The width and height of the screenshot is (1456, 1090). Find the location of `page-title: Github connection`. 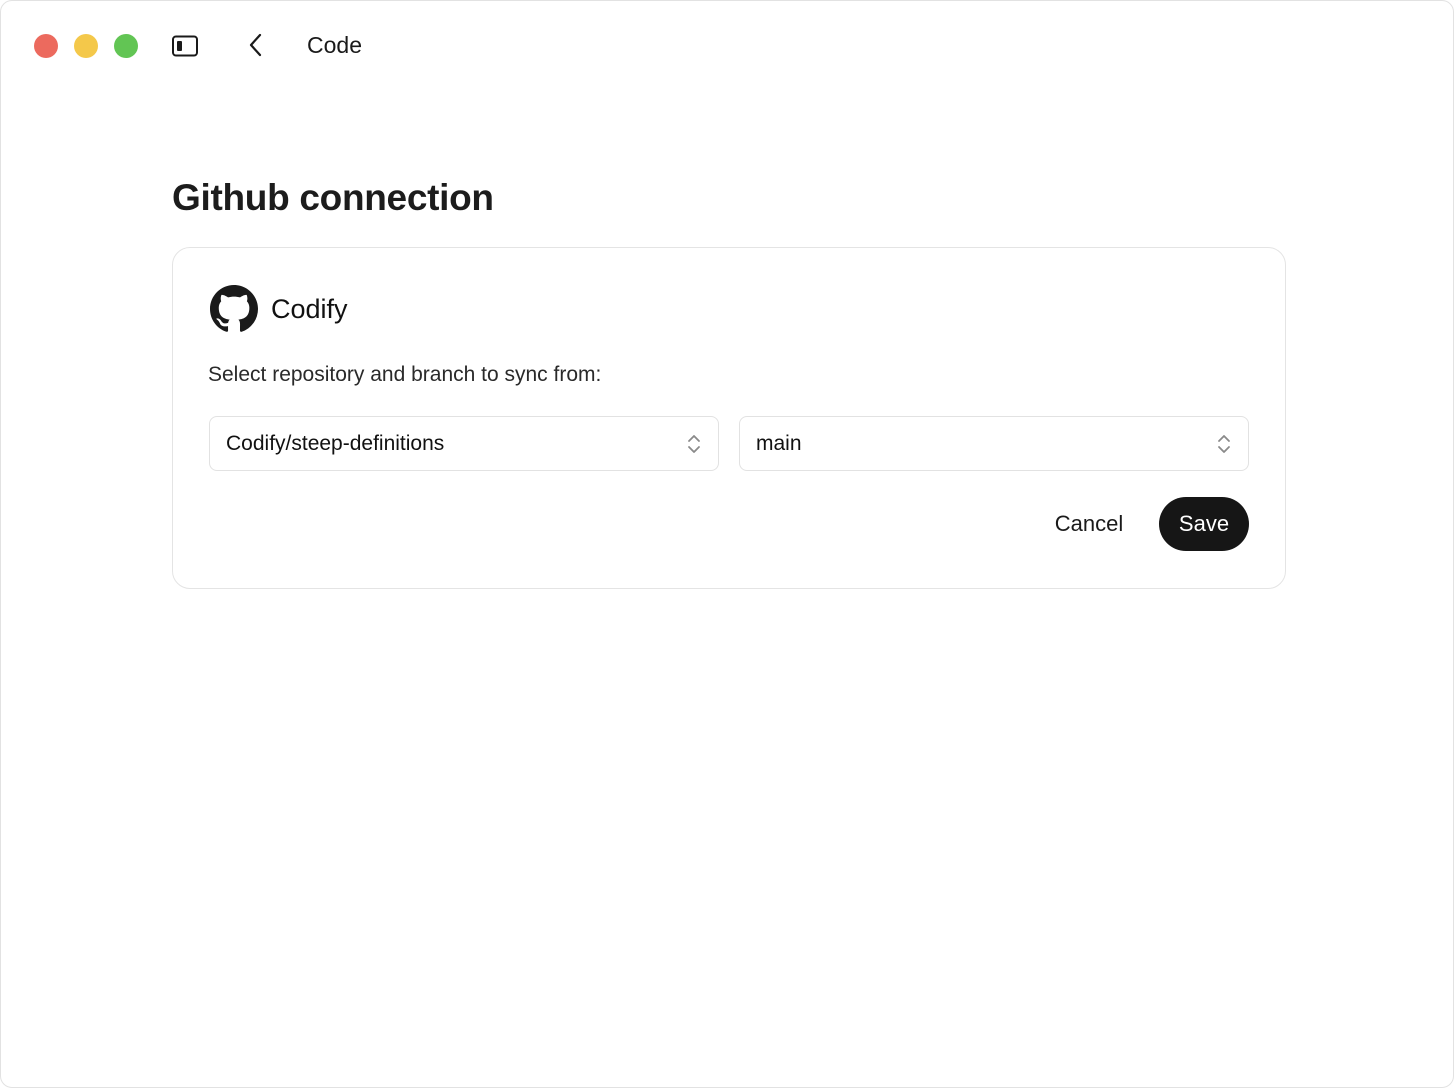

page-title: Github connection is located at coordinates (333, 197).